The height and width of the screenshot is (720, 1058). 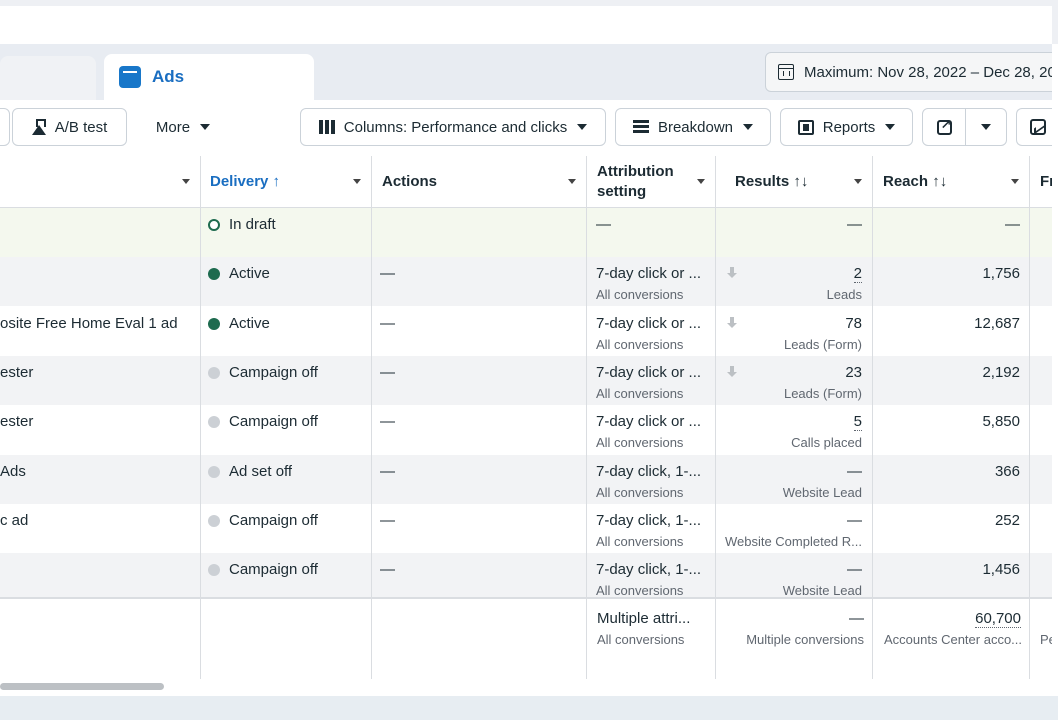 What do you see at coordinates (5, 127) in the screenshot?
I see `toolbar-partial-button` at bounding box center [5, 127].